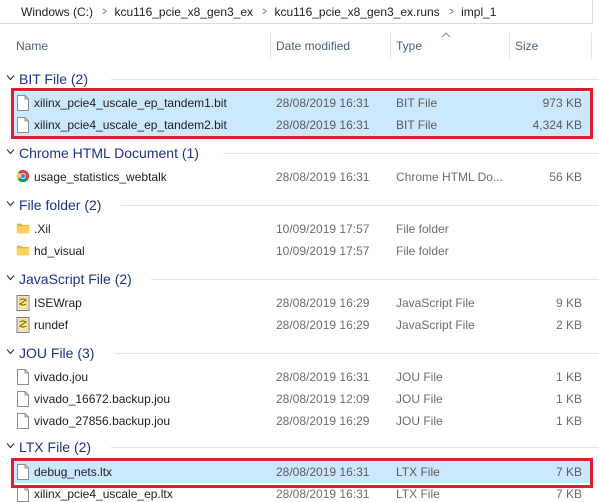  What do you see at coordinates (57, 353) in the screenshot?
I see `group-title: JOU File (3)` at bounding box center [57, 353].